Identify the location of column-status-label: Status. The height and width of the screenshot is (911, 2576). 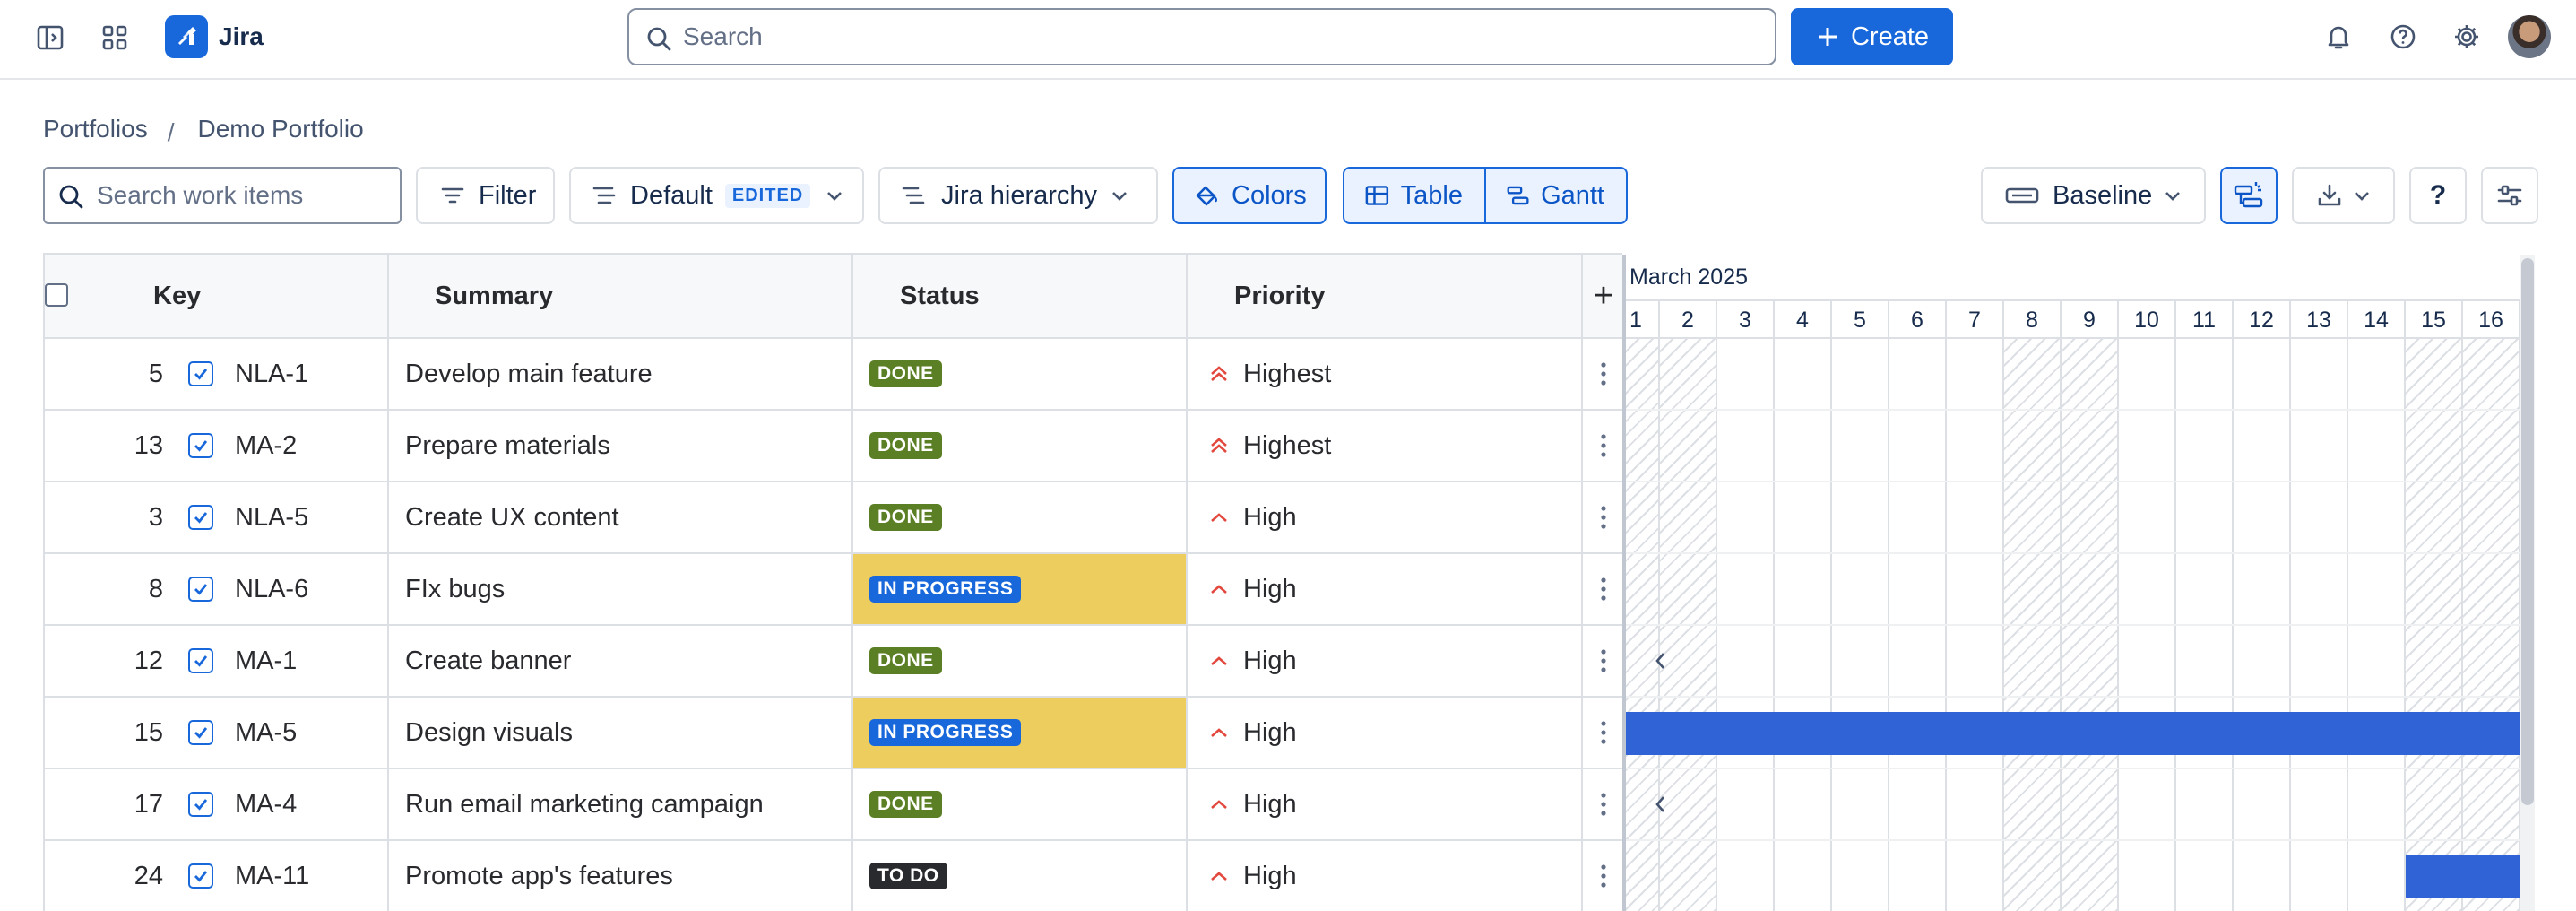
(940, 295).